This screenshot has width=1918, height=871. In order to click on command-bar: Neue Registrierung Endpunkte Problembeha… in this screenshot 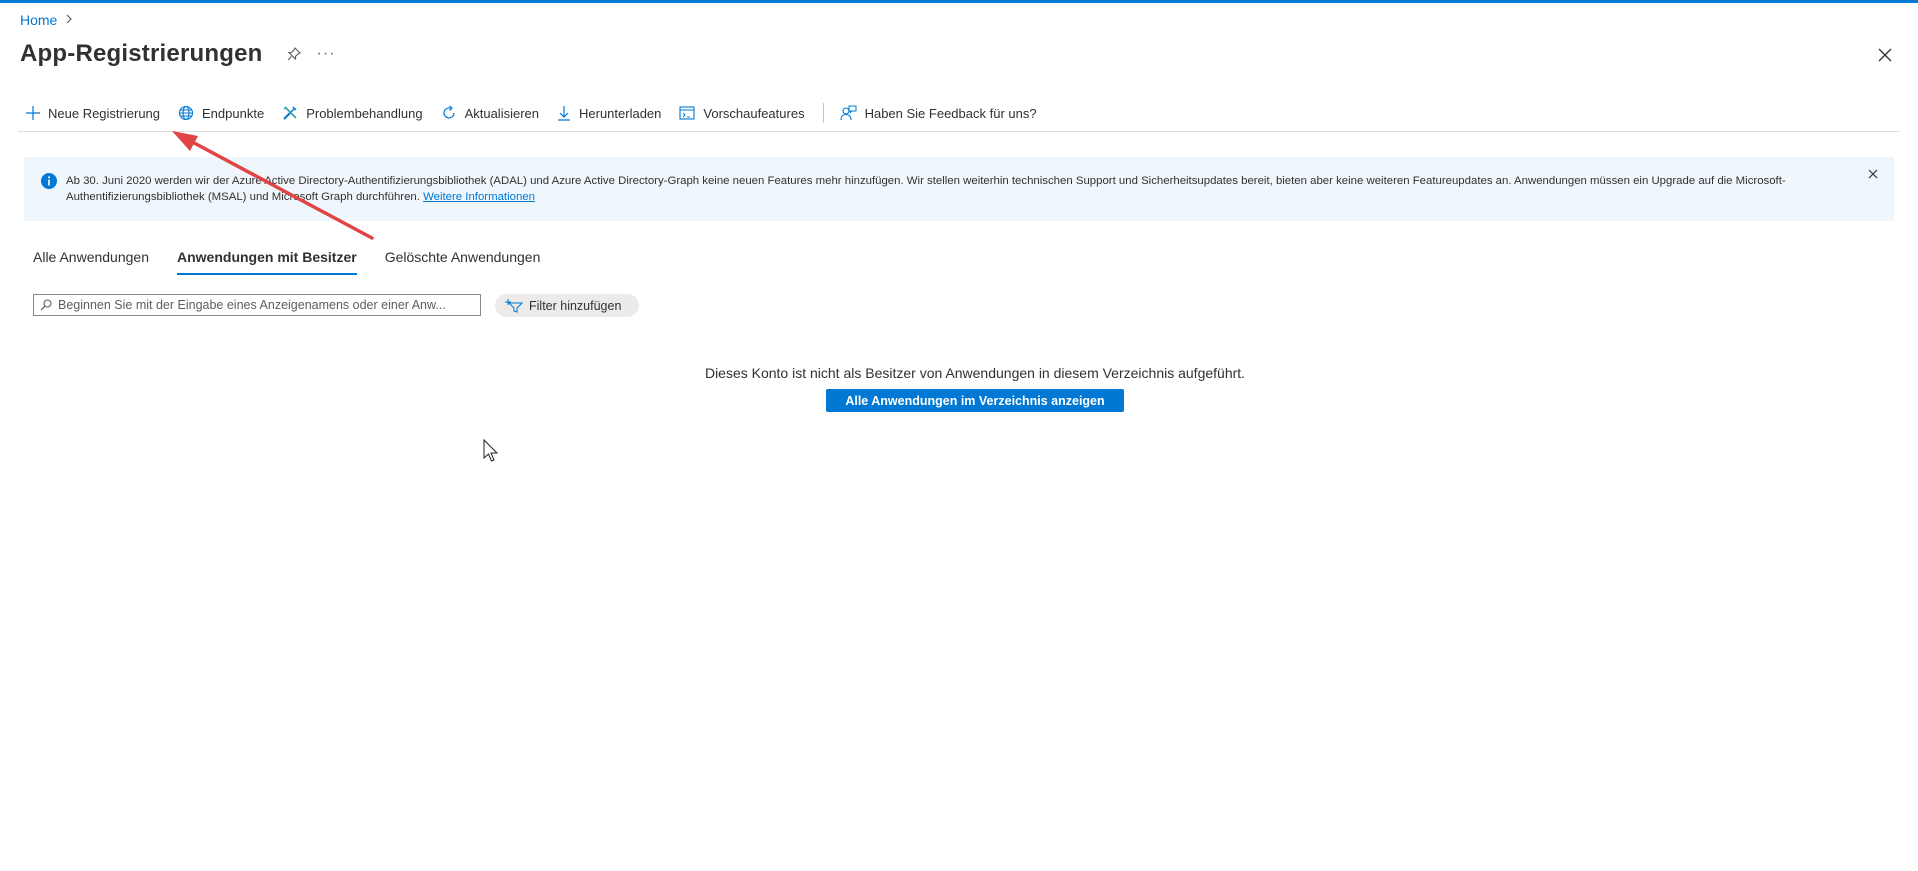, I will do `click(959, 115)`.